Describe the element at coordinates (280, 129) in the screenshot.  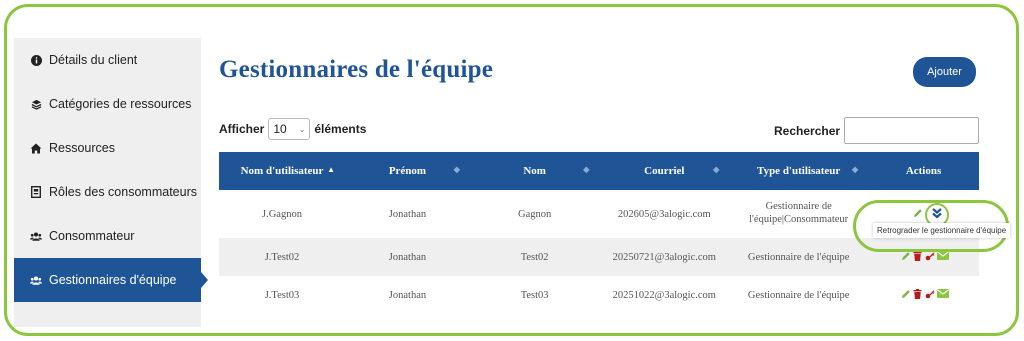
I see `page-size-value: 10` at that location.